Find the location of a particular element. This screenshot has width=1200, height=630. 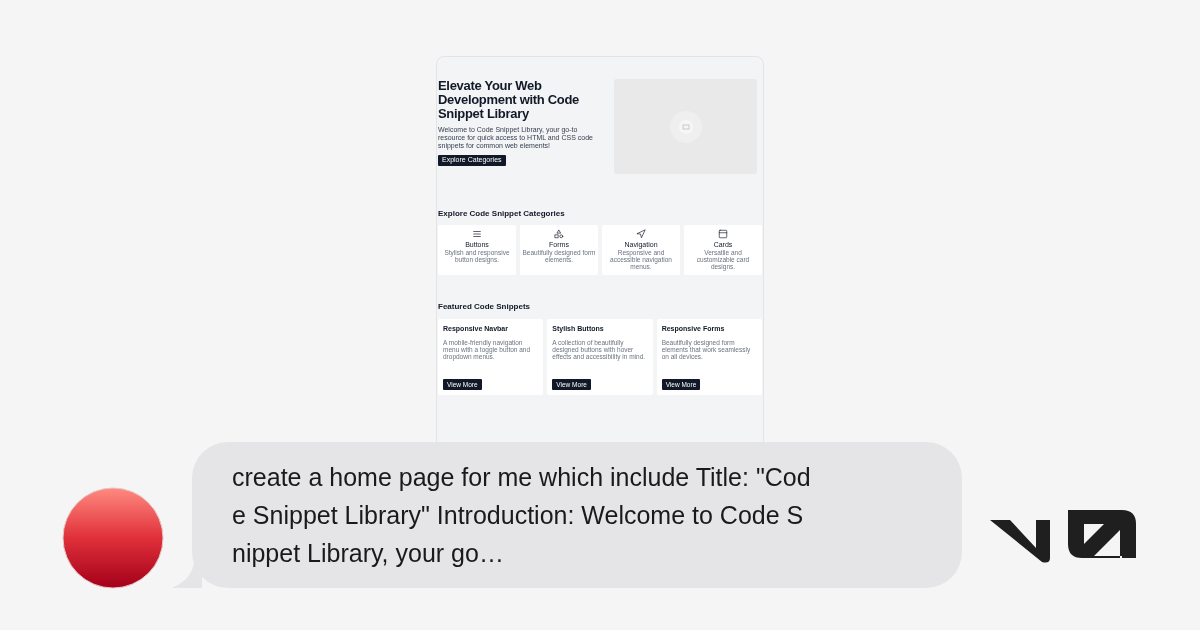

prompt-text: e Snippet Library" Introduction: Welcome to Code S is located at coordinates (518, 515).